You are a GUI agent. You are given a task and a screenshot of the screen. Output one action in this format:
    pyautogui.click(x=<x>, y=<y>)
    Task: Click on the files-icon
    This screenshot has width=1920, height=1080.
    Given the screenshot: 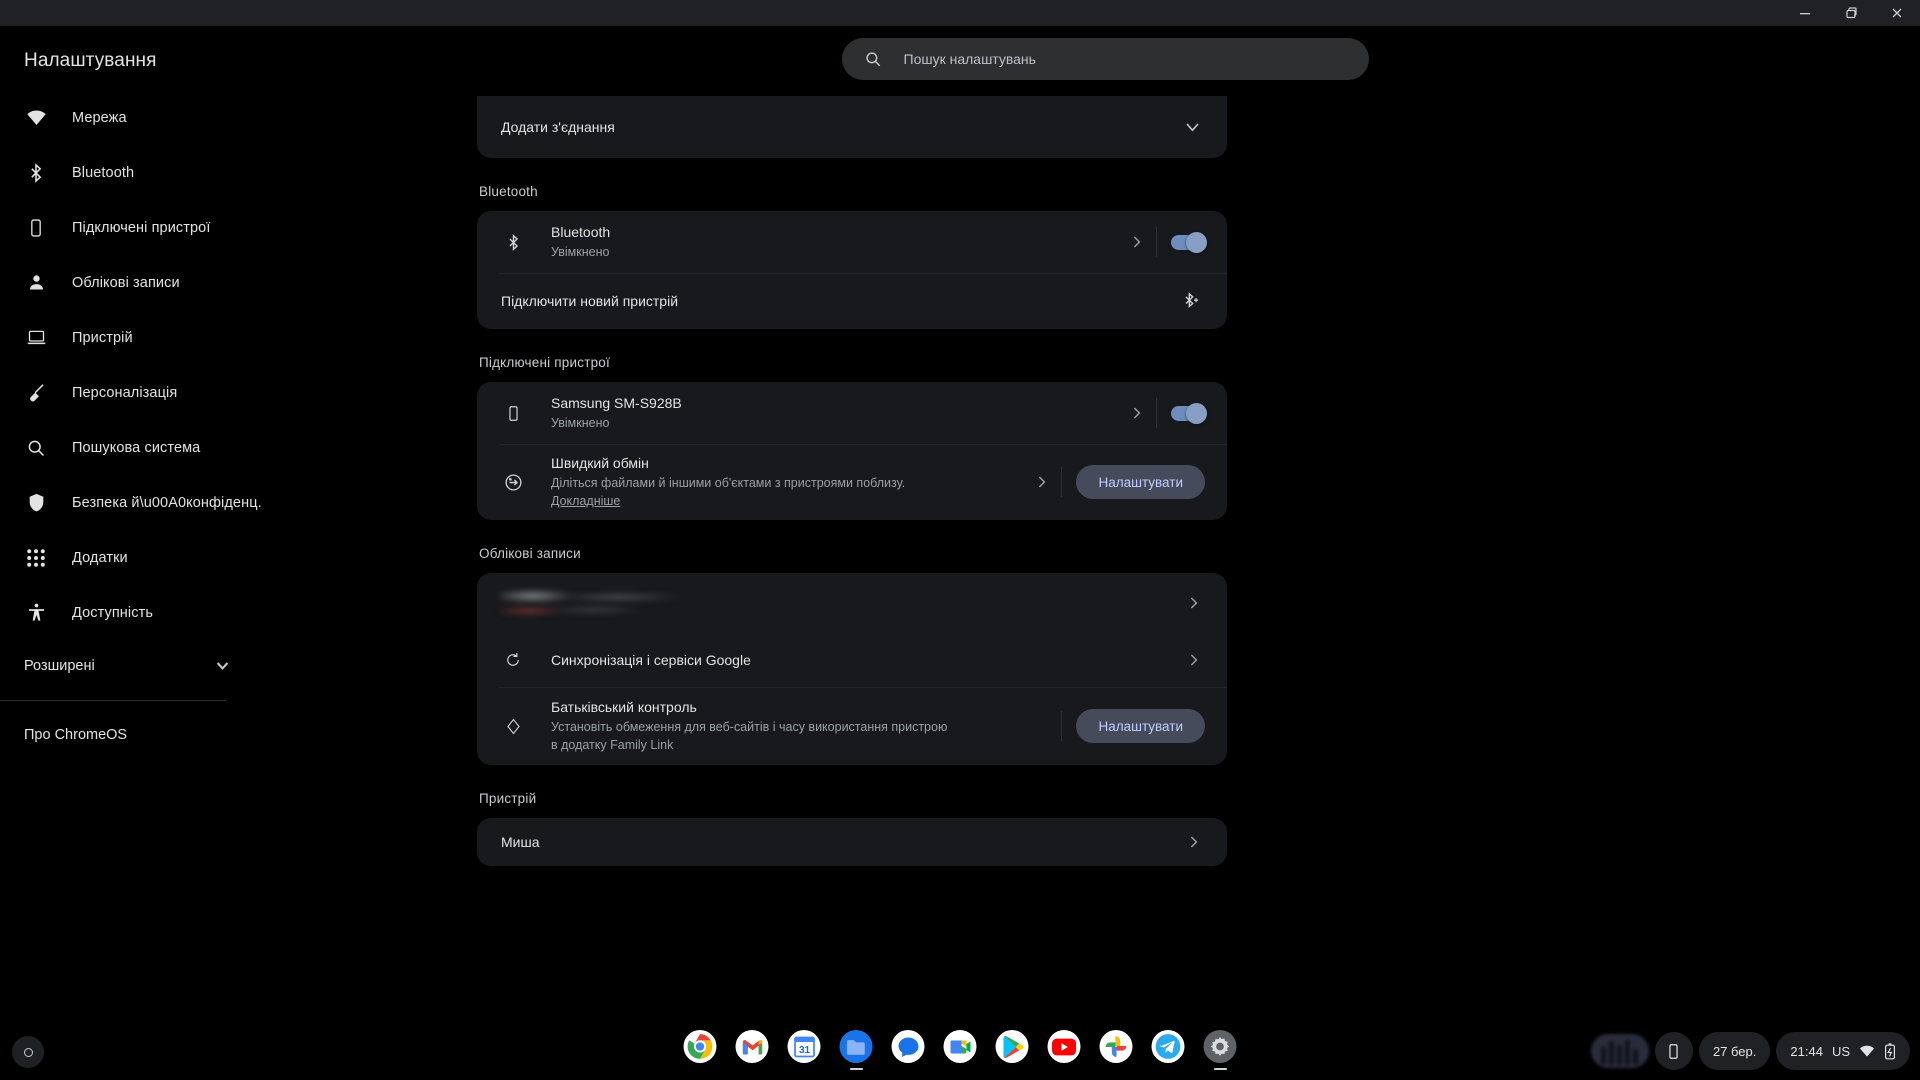 What is the action you would take?
    pyautogui.click(x=856, y=1050)
    